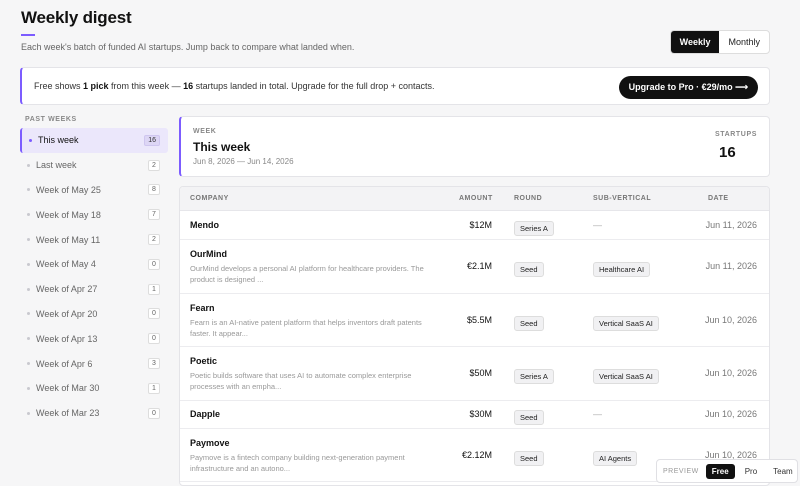 The image size is (800, 486). Describe the element at coordinates (718, 198) in the screenshot. I see `column-header-date: DATE` at that location.